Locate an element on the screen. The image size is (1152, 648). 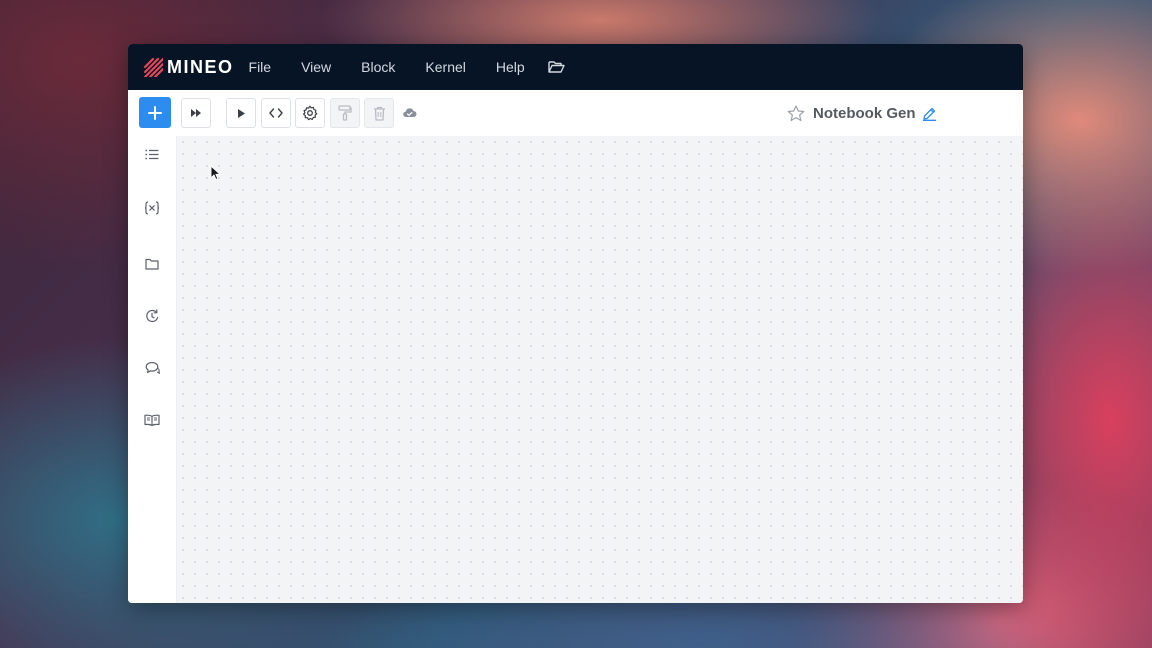
code-icon is located at coordinates (276, 113).